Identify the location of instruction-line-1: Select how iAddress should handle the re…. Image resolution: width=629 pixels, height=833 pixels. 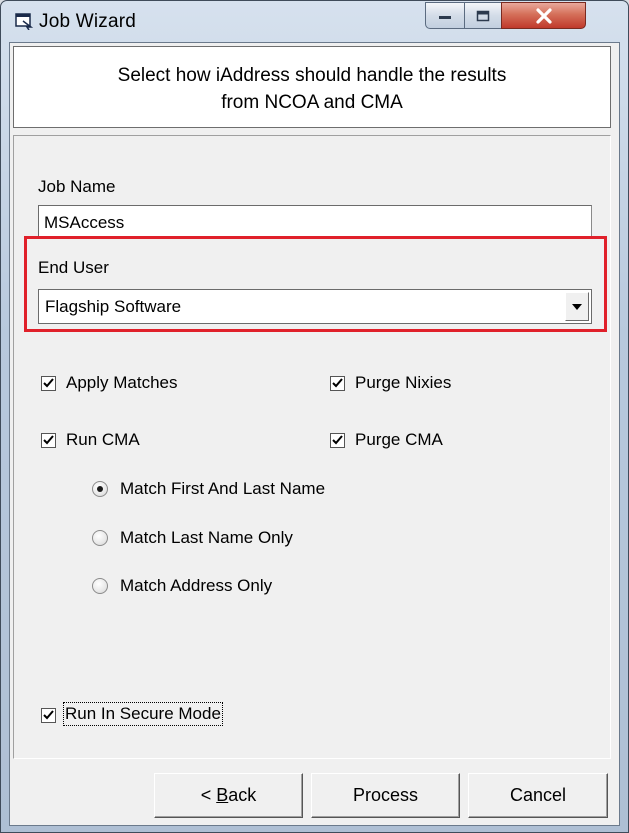
(312, 75).